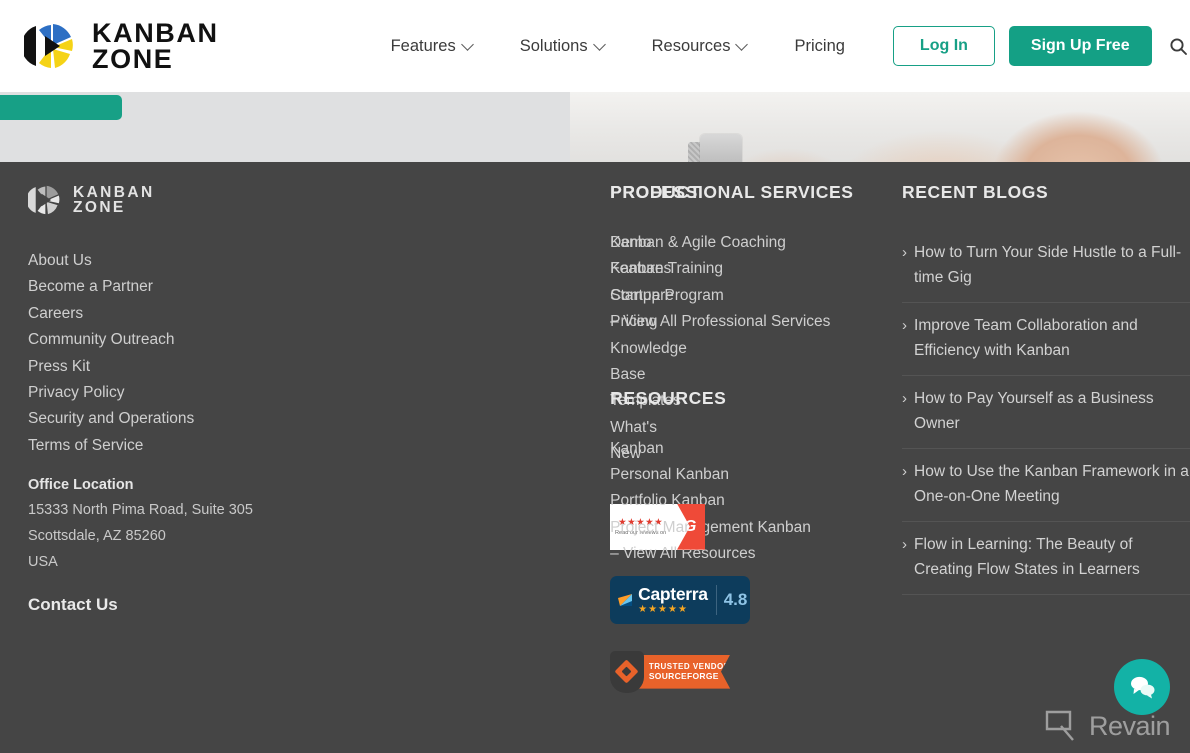 The image size is (1190, 753). What do you see at coordinates (756, 528) in the screenshot?
I see `footer-link-project-management-kanban: Project Management Kanban` at bounding box center [756, 528].